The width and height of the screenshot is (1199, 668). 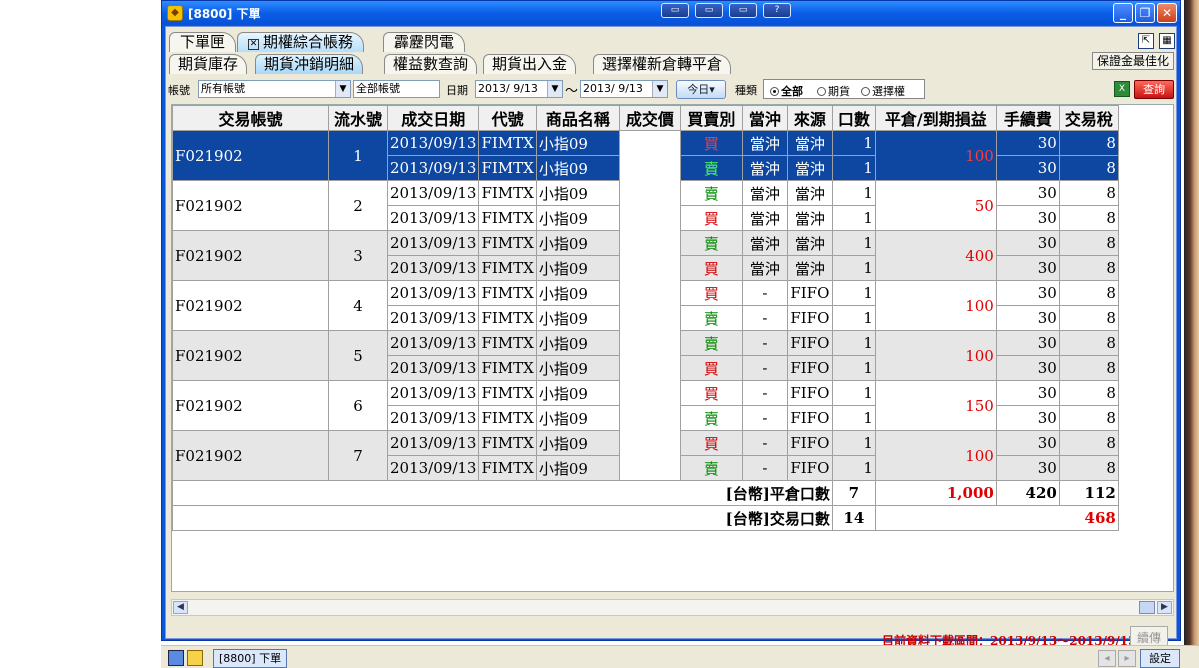 I want to click on tax-cell: 8, so click(x=1088, y=468).